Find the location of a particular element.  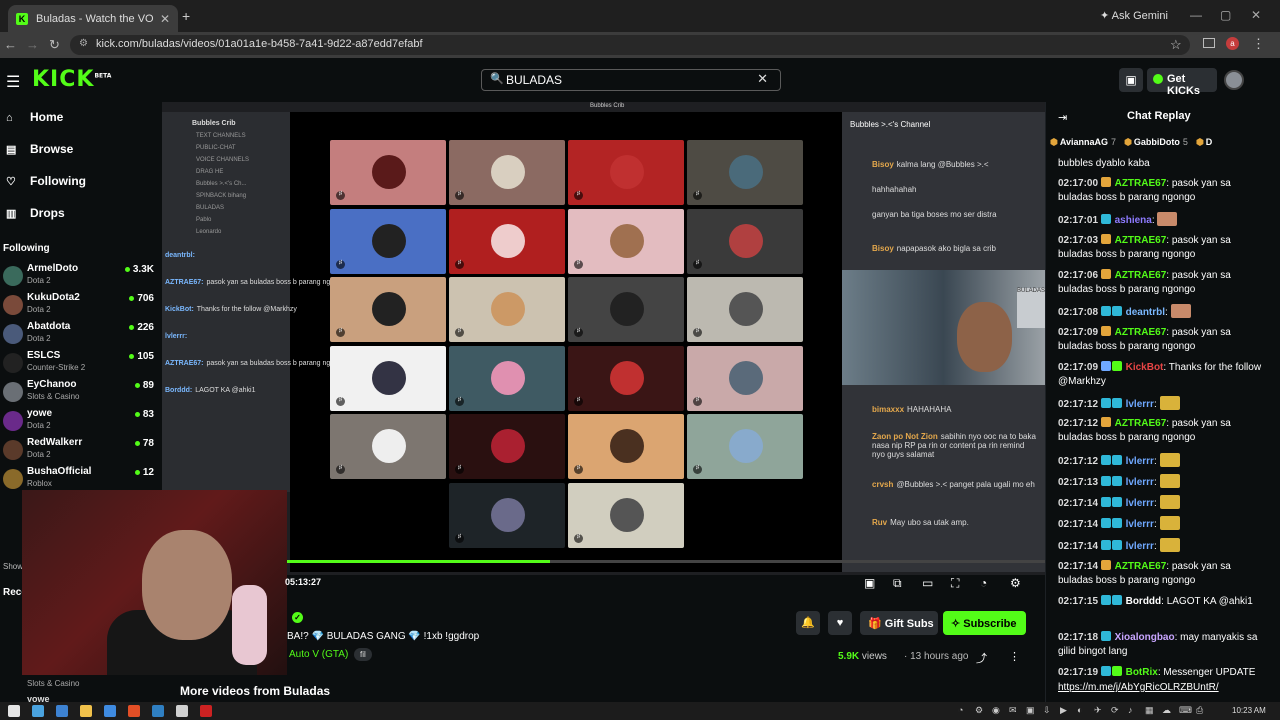

chat-link: https://m.me/j/AbYgRicOLRZBUntR/ is located at coordinates (1163, 688).